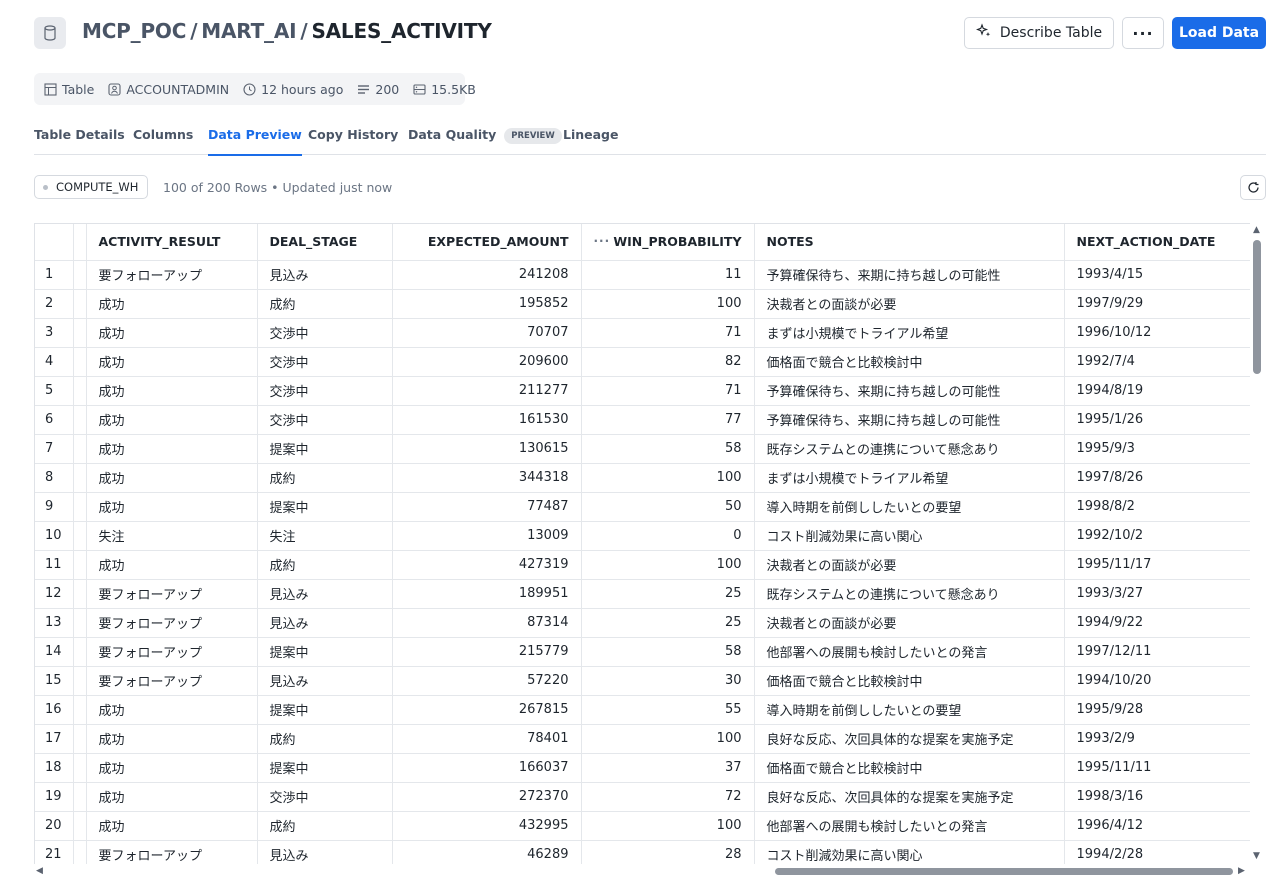  What do you see at coordinates (248, 31) in the screenshot?
I see `breadcrumb-schema: MART_AI` at bounding box center [248, 31].